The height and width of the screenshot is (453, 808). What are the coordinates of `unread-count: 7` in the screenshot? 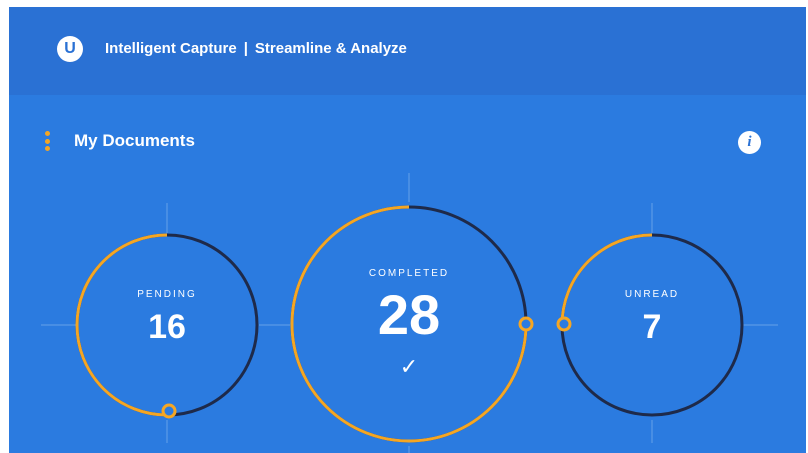 It's located at (652, 327).